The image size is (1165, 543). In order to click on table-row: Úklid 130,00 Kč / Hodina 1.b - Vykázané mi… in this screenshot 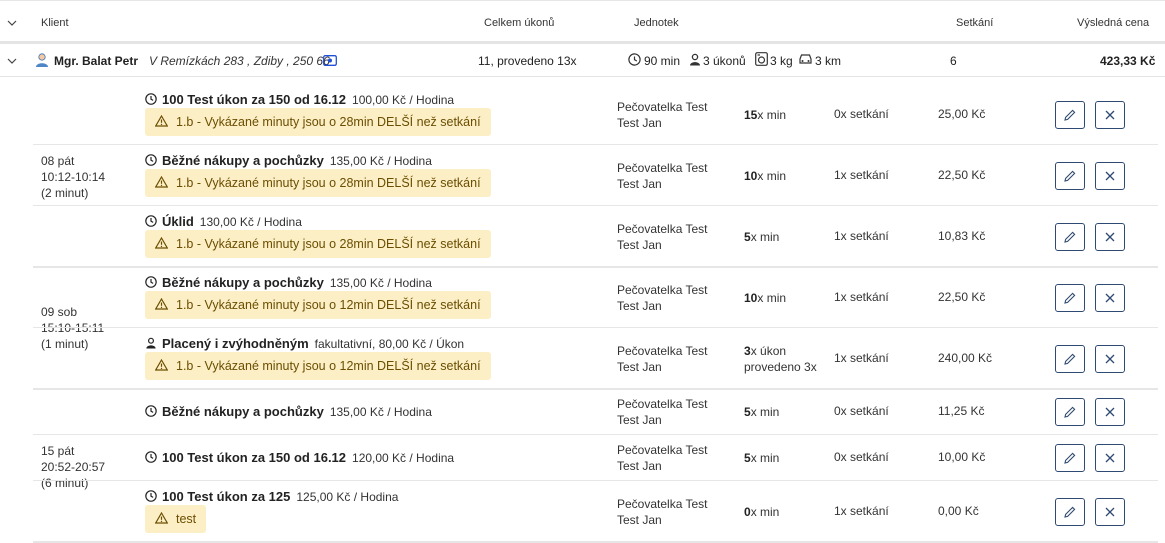, I will do `click(595, 236)`.